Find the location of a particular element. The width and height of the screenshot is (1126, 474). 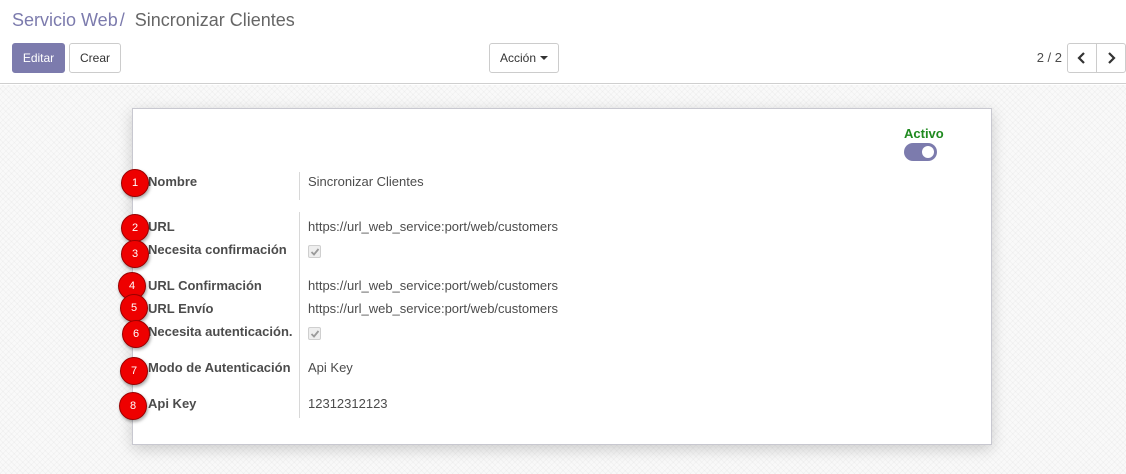

action-label: Acción is located at coordinates (518, 58).